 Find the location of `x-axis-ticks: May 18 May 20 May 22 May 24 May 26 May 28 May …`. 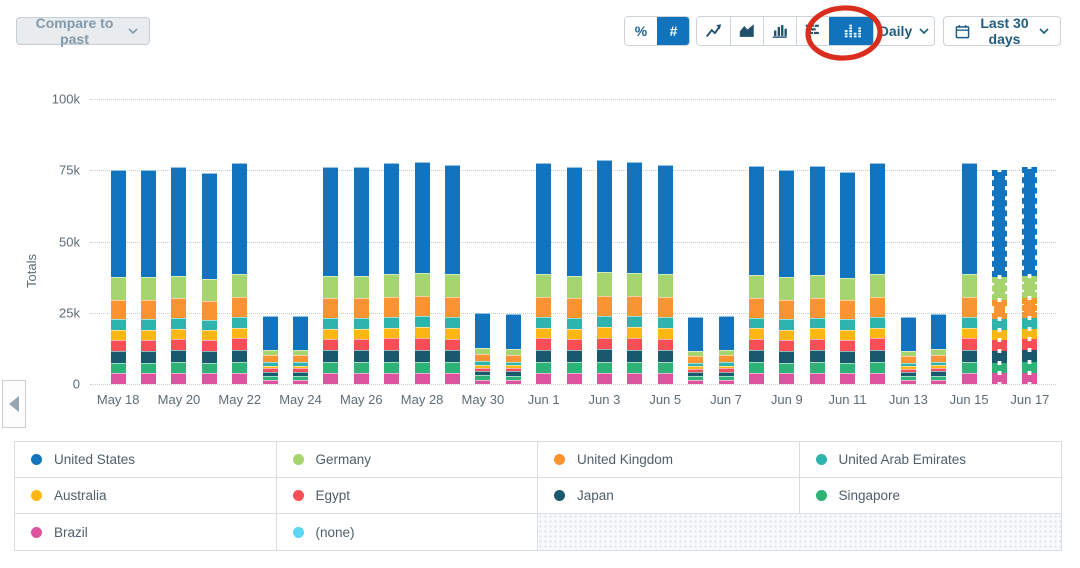

x-axis-ticks: May 18 May 20 May 22 May 24 May 26 May 28 May … is located at coordinates (573, 401).